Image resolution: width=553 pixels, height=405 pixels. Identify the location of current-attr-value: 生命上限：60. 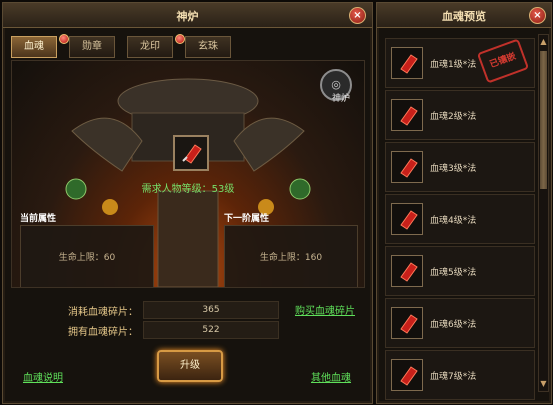
(87, 258).